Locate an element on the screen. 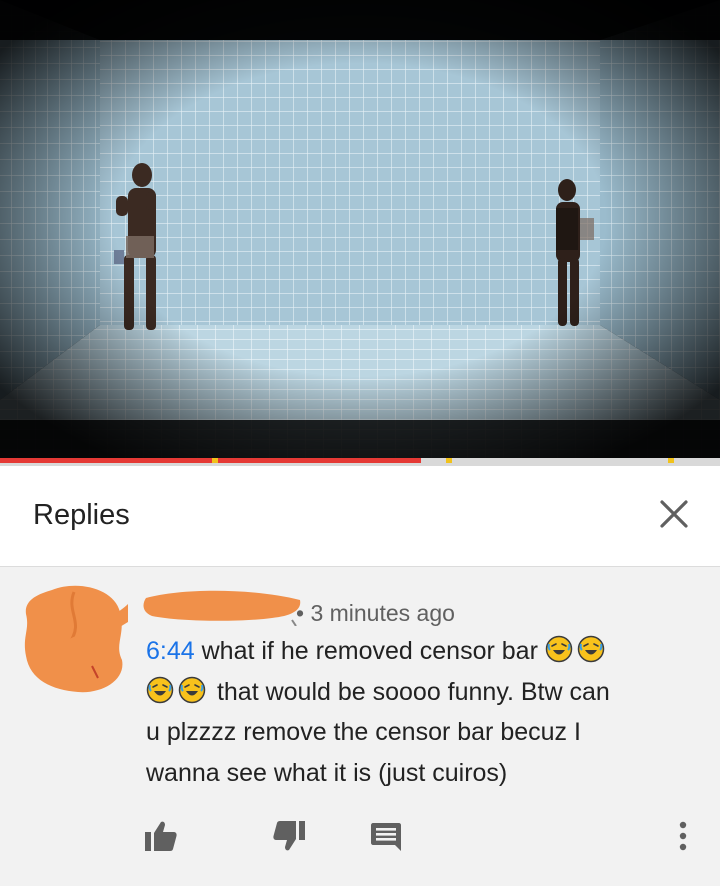 The image size is (720, 886). comment-line-2: that would be soooo funny. Btw can is located at coordinates (410, 691).